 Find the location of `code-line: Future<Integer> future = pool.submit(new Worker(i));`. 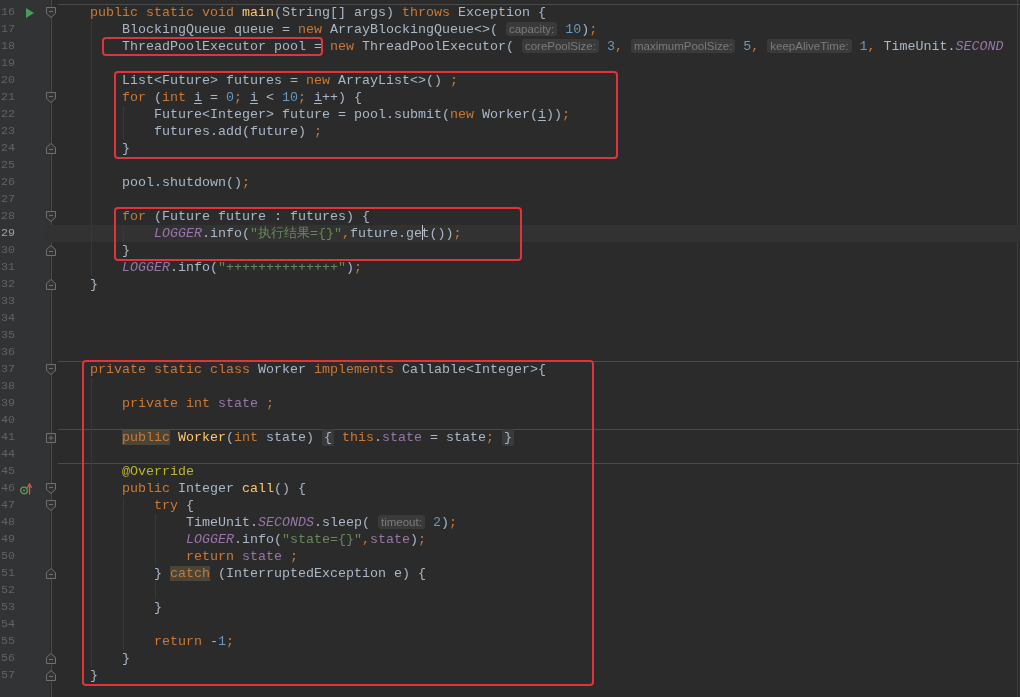

code-line: Future<Integer> future = pool.submit(new Worker(i)); is located at coordinates (362, 114).